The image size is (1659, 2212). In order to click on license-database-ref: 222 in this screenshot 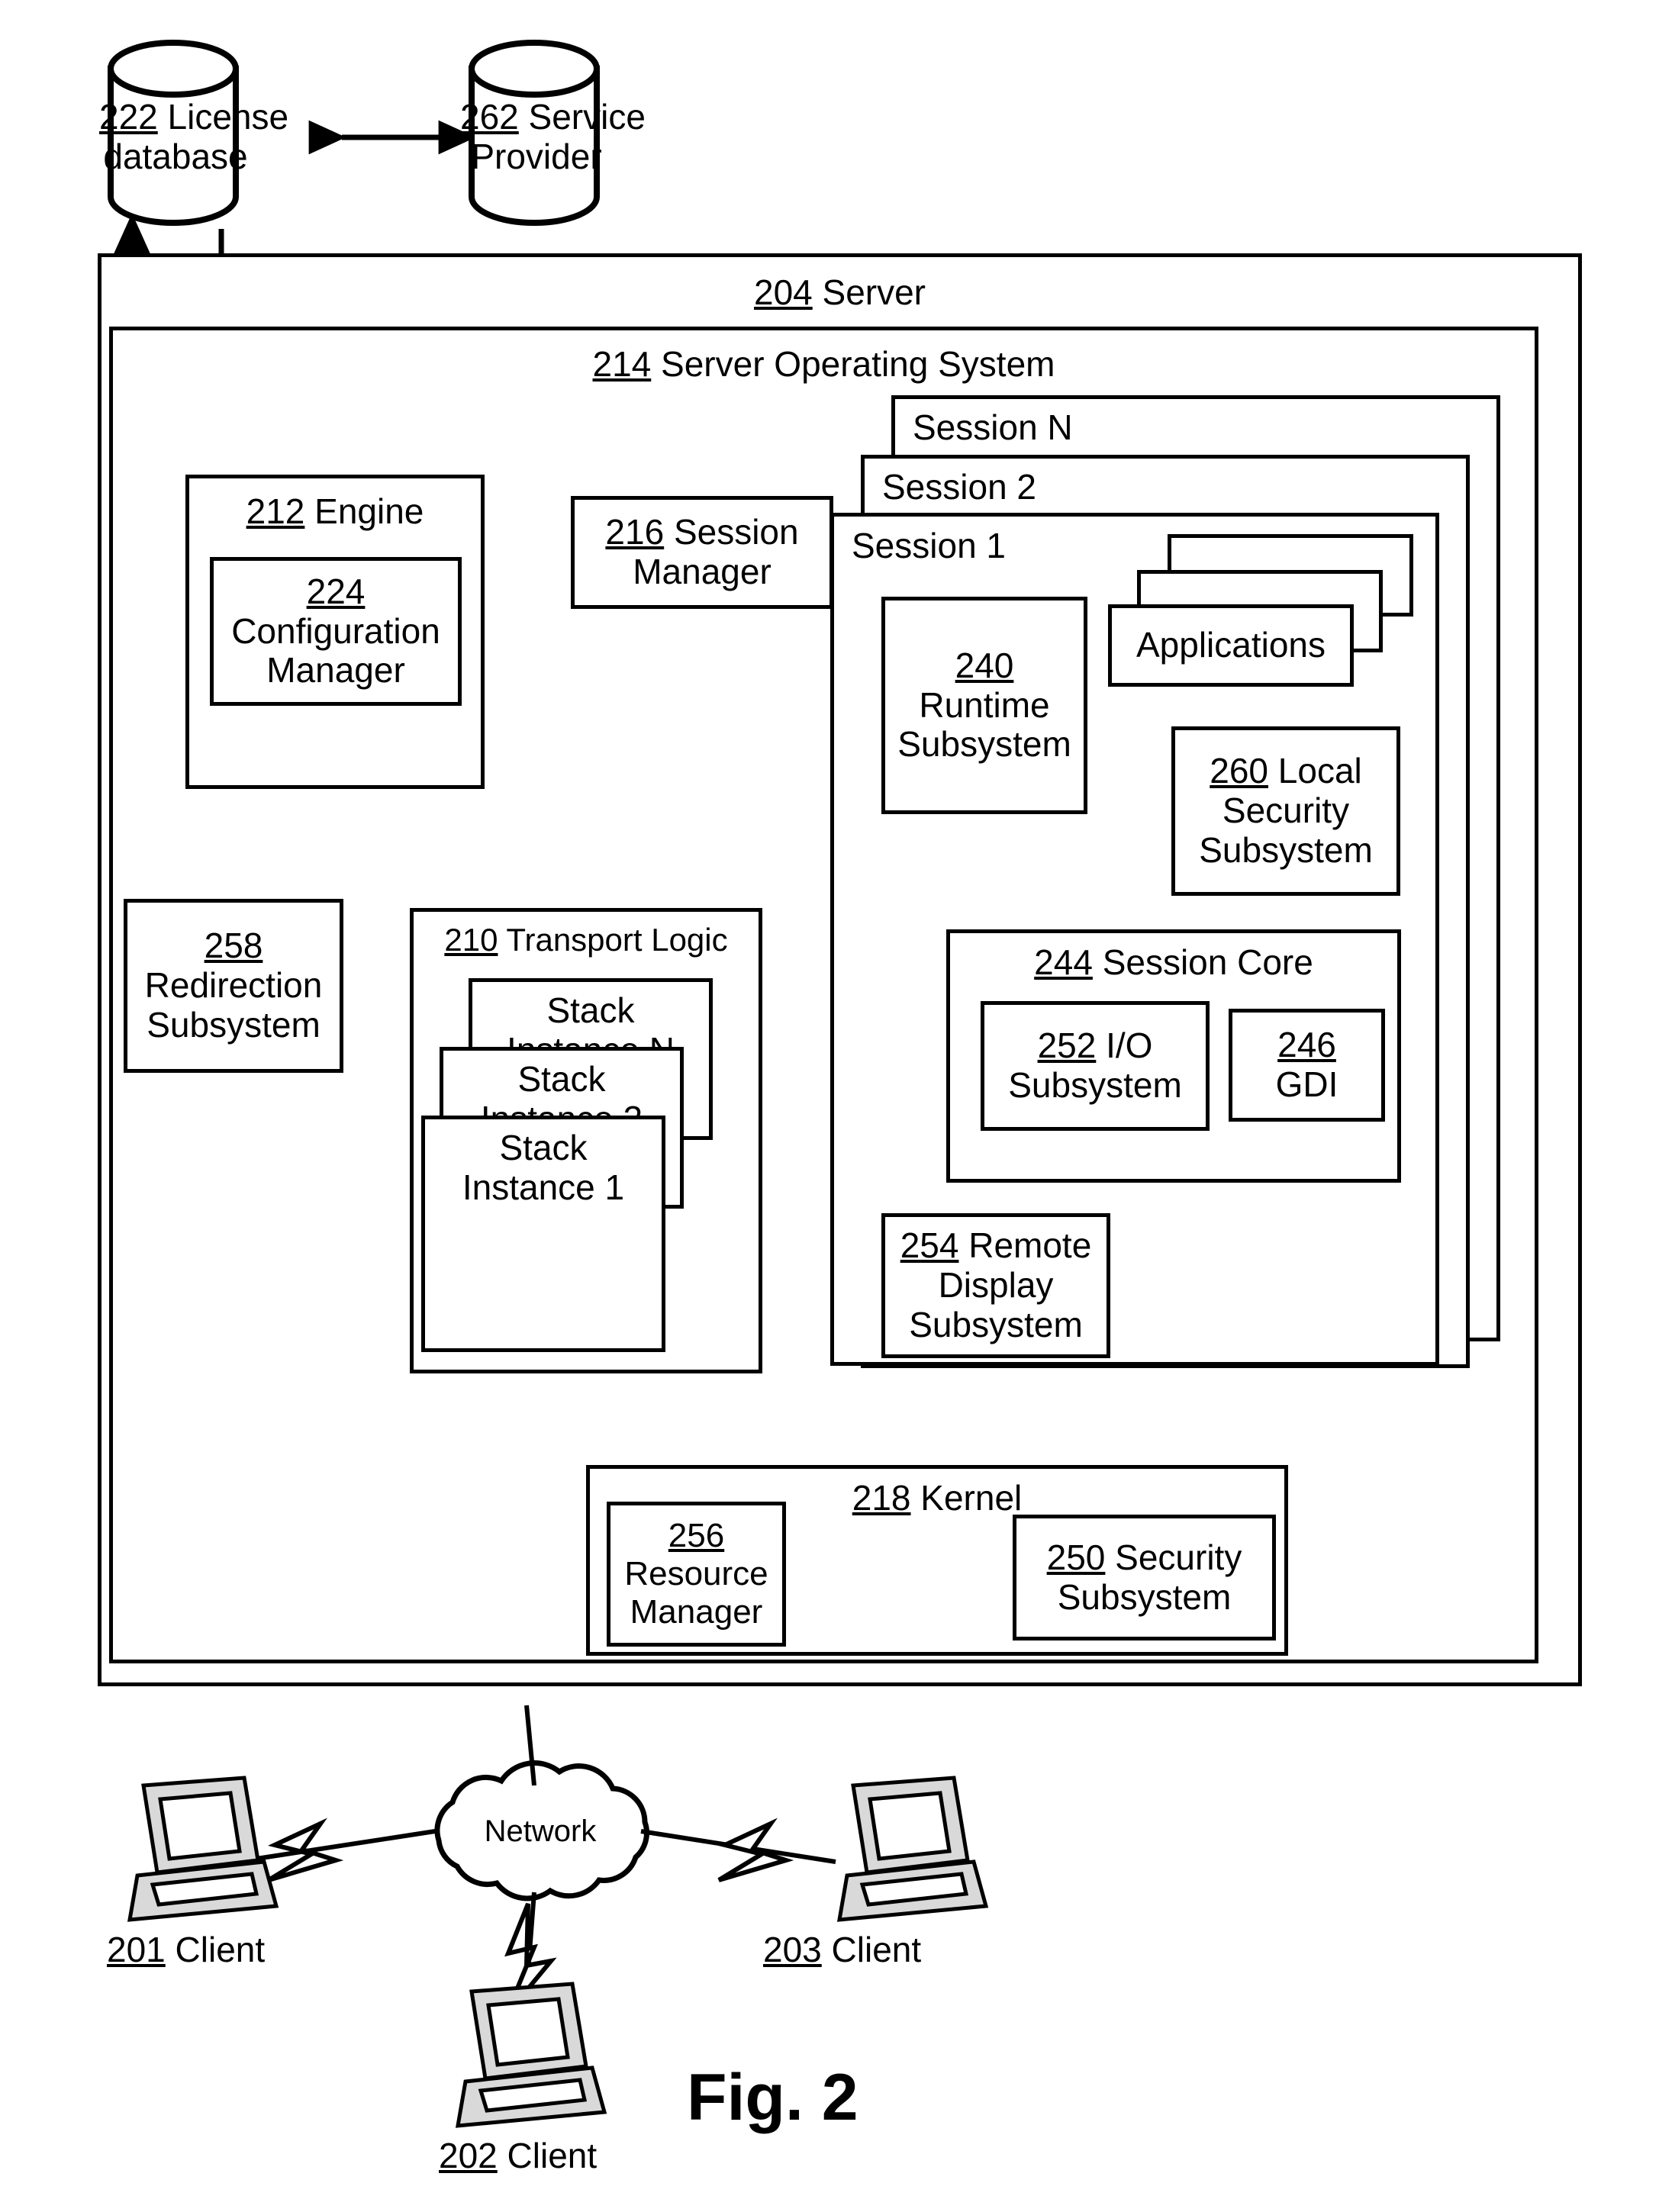, I will do `click(128, 117)`.